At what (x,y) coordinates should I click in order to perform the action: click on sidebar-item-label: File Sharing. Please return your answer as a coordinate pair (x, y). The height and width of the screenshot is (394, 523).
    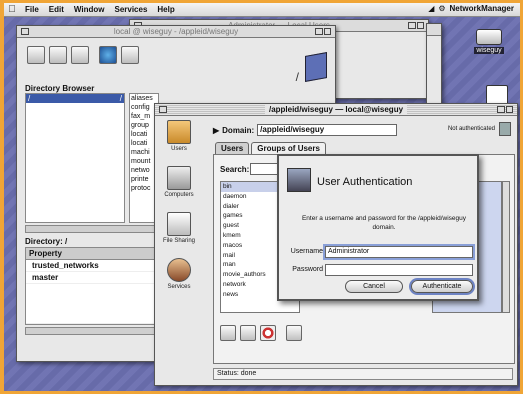
    Looking at the image, I should click on (178, 241).